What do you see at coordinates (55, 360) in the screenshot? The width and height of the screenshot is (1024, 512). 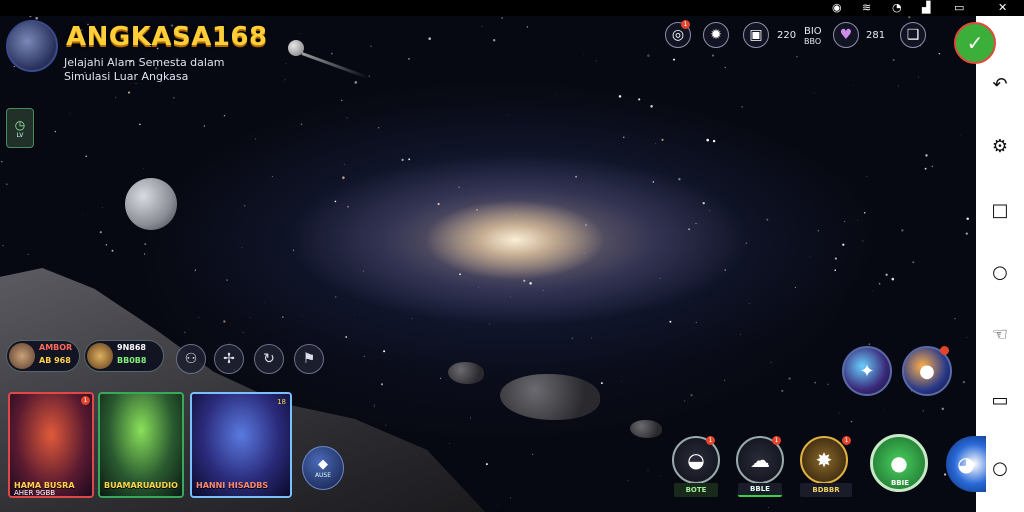 I see `player-stat: AB 968` at bounding box center [55, 360].